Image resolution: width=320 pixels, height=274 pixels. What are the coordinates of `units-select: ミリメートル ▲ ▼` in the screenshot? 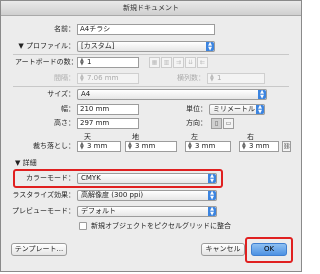 It's located at (237, 109).